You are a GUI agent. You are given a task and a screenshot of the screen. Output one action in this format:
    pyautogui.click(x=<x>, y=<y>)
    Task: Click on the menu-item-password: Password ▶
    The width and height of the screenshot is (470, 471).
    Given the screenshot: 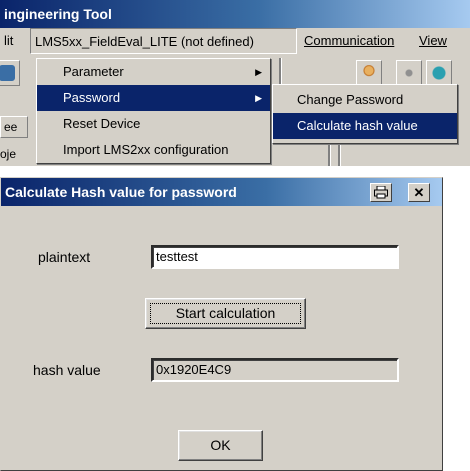 What is the action you would take?
    pyautogui.click(x=153, y=98)
    